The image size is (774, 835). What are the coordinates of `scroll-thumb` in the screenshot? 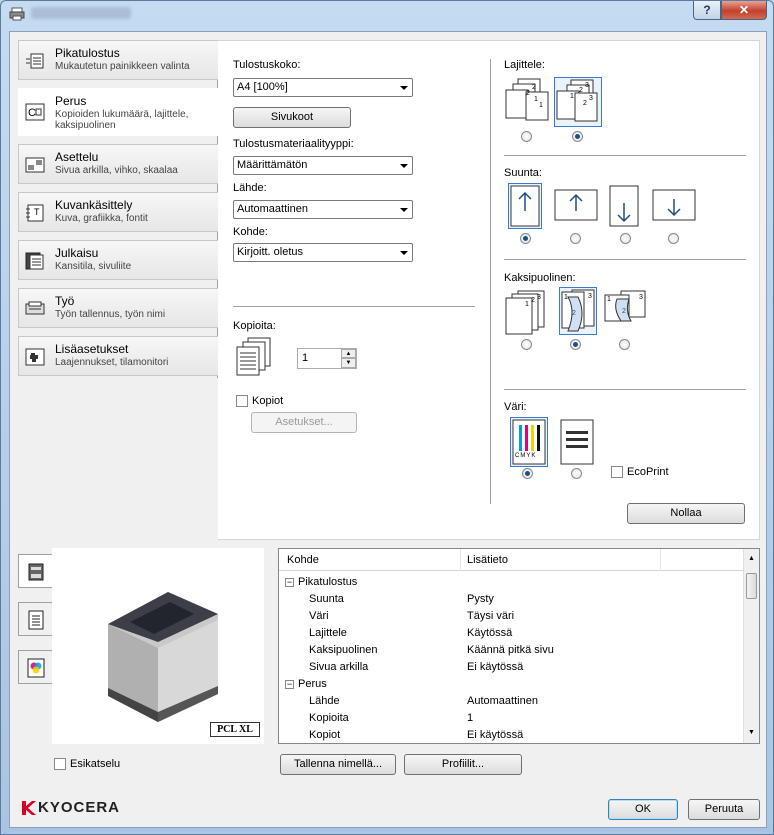 It's located at (751, 586).